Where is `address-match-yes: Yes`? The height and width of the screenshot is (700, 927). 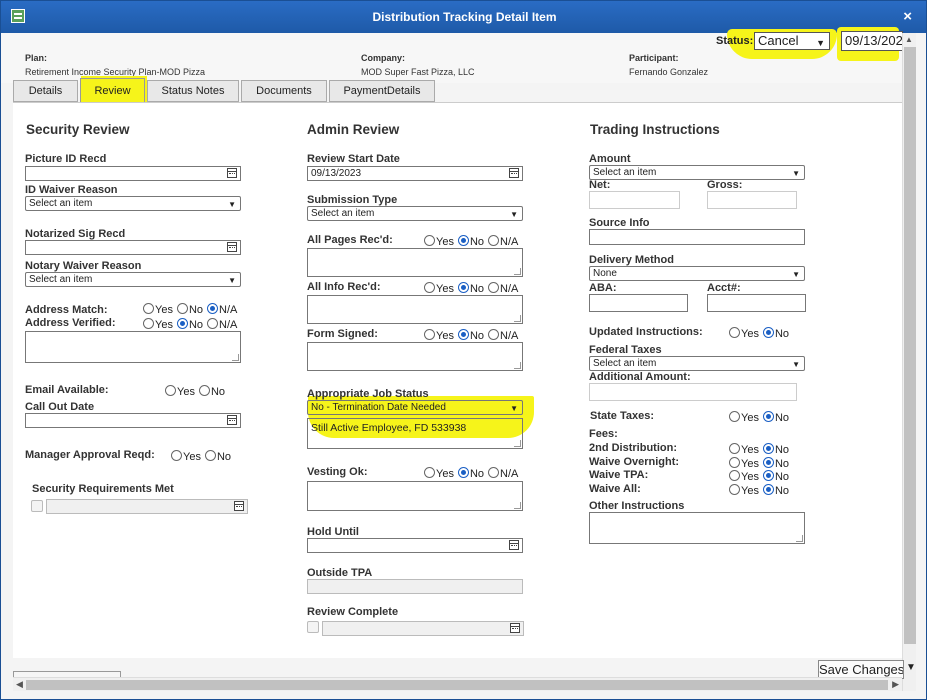 address-match-yes: Yes is located at coordinates (158, 309).